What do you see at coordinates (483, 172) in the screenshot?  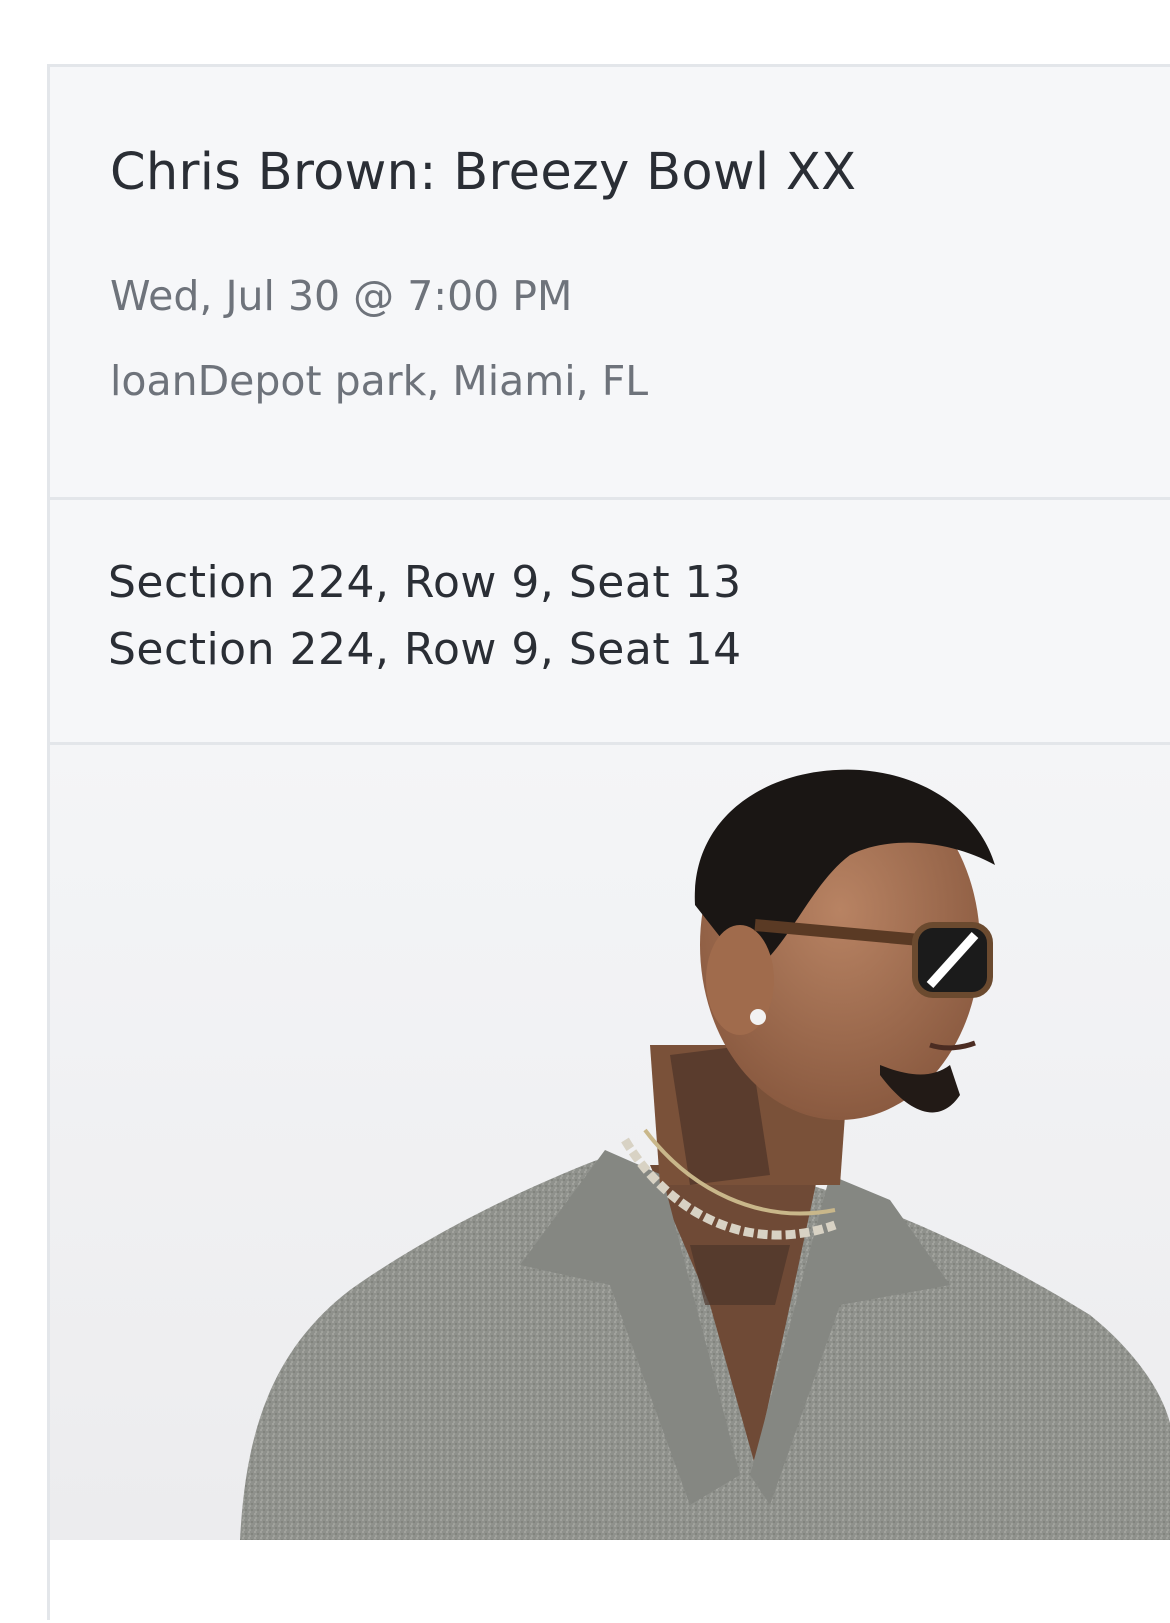 I see `event-title: Chris Brown: Breezy Bowl XX` at bounding box center [483, 172].